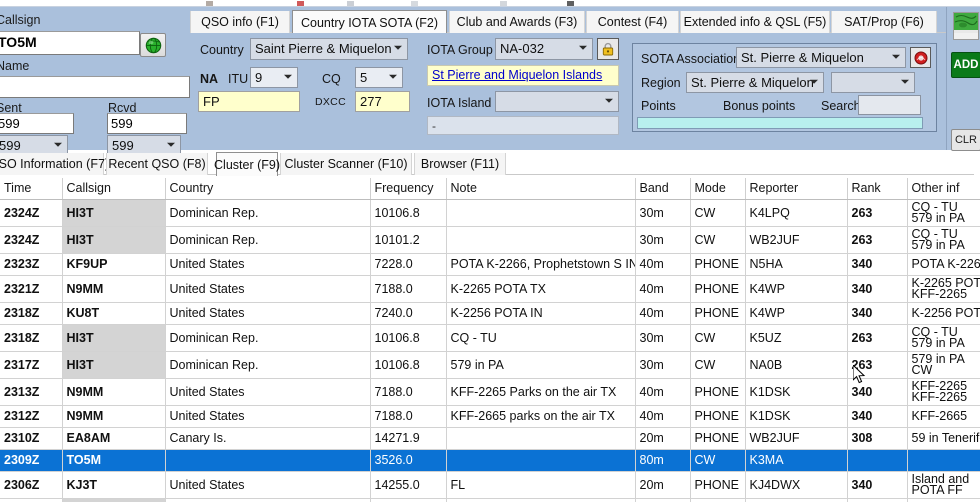 Image resolution: width=980 pixels, height=502 pixels. I want to click on cell-time: 2324Z, so click(31, 213).